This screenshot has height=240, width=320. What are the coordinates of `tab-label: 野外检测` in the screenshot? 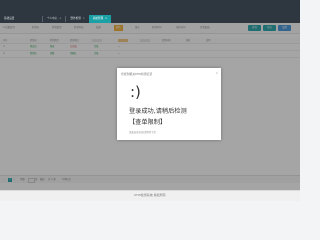 It's located at (75, 18).